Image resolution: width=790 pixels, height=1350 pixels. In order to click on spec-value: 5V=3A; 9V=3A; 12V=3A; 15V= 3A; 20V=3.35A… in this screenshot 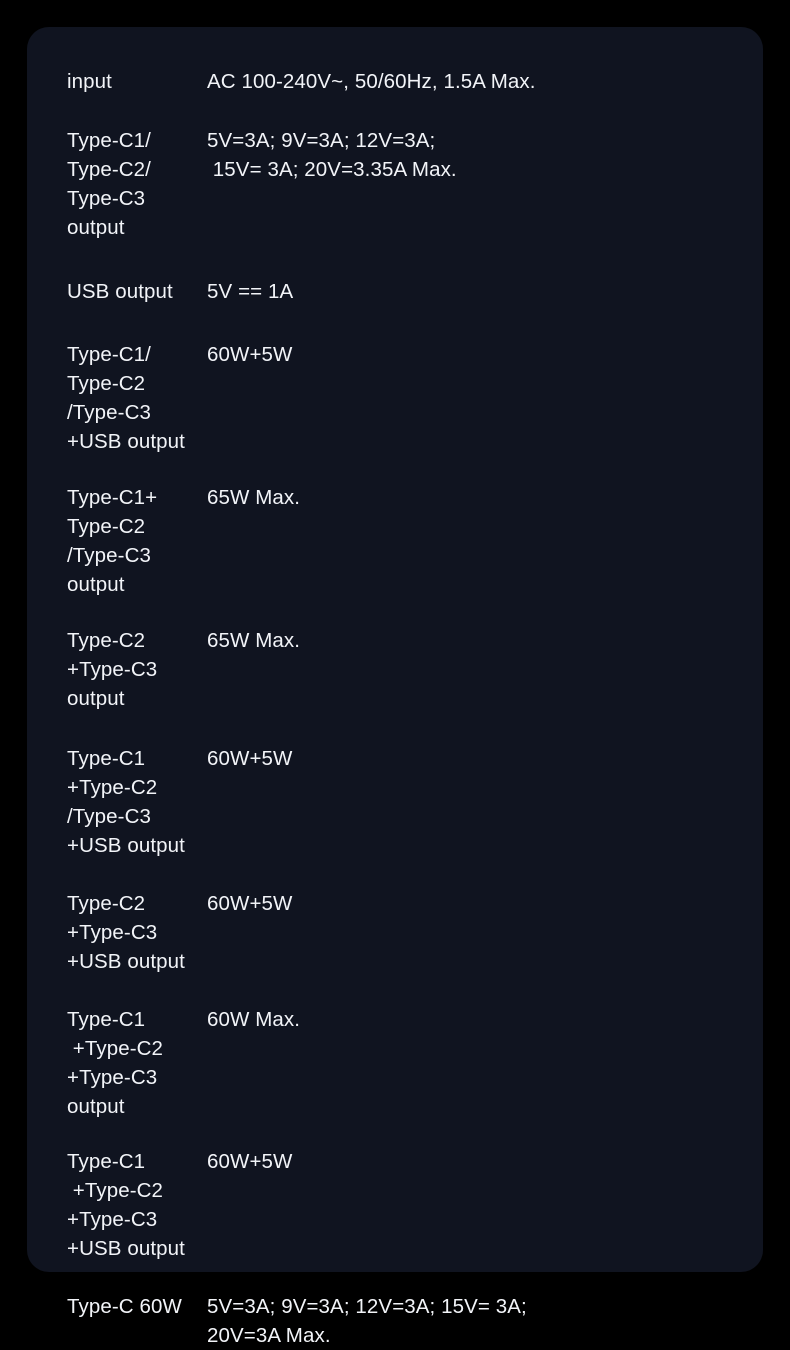, I will do `click(332, 155)`.